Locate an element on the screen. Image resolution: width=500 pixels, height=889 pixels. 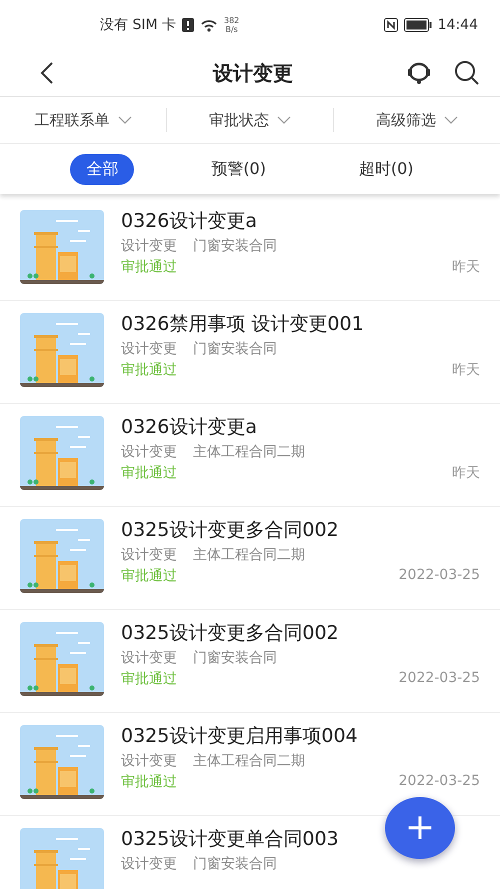
tab: 预警(0) is located at coordinates (238, 169).